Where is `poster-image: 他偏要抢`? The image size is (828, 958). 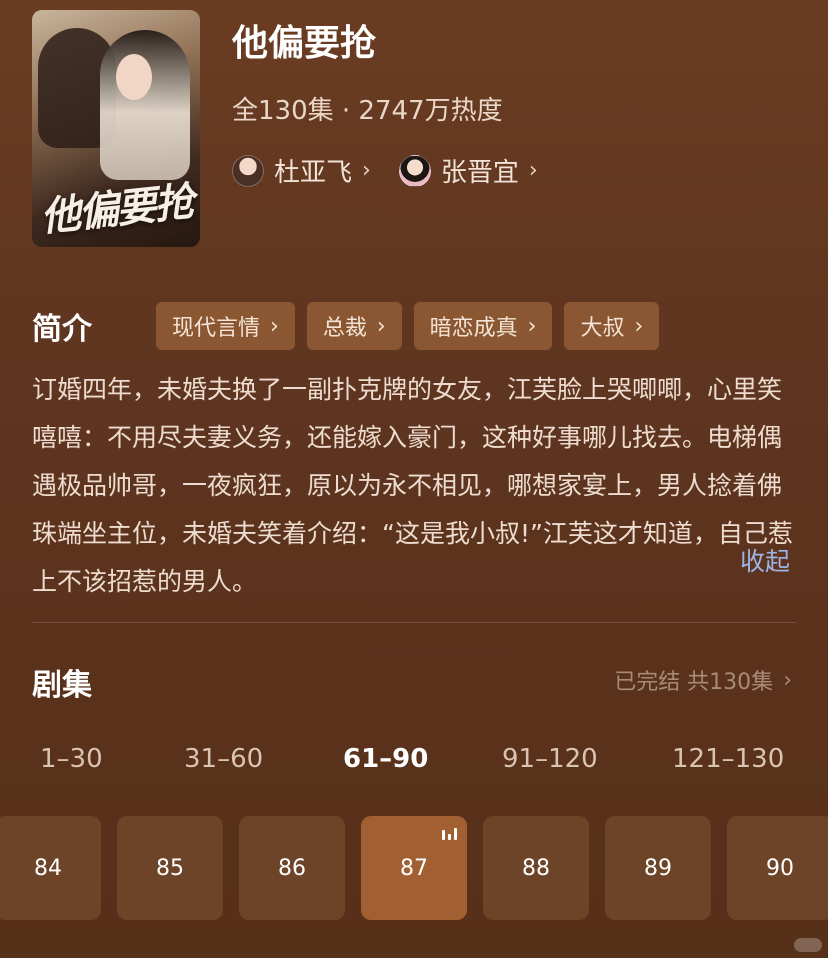
poster-image: 他偏要抢 is located at coordinates (116, 128).